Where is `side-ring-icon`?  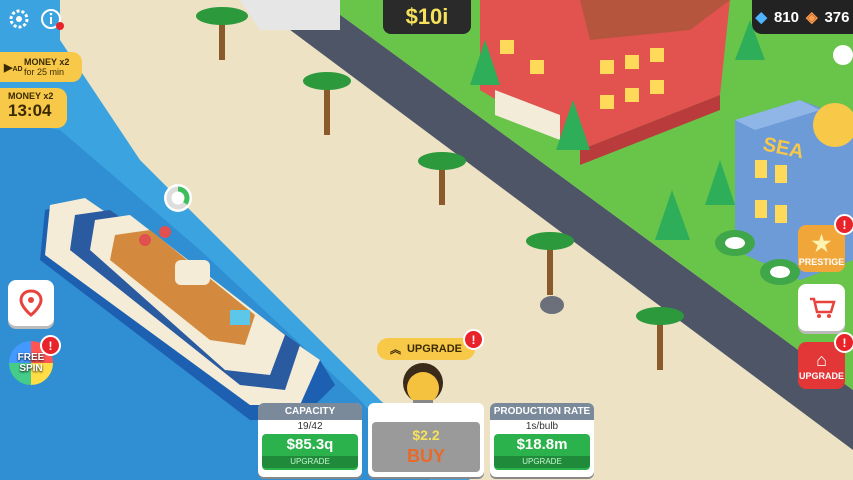
side-ring-icon is located at coordinates (843, 55).